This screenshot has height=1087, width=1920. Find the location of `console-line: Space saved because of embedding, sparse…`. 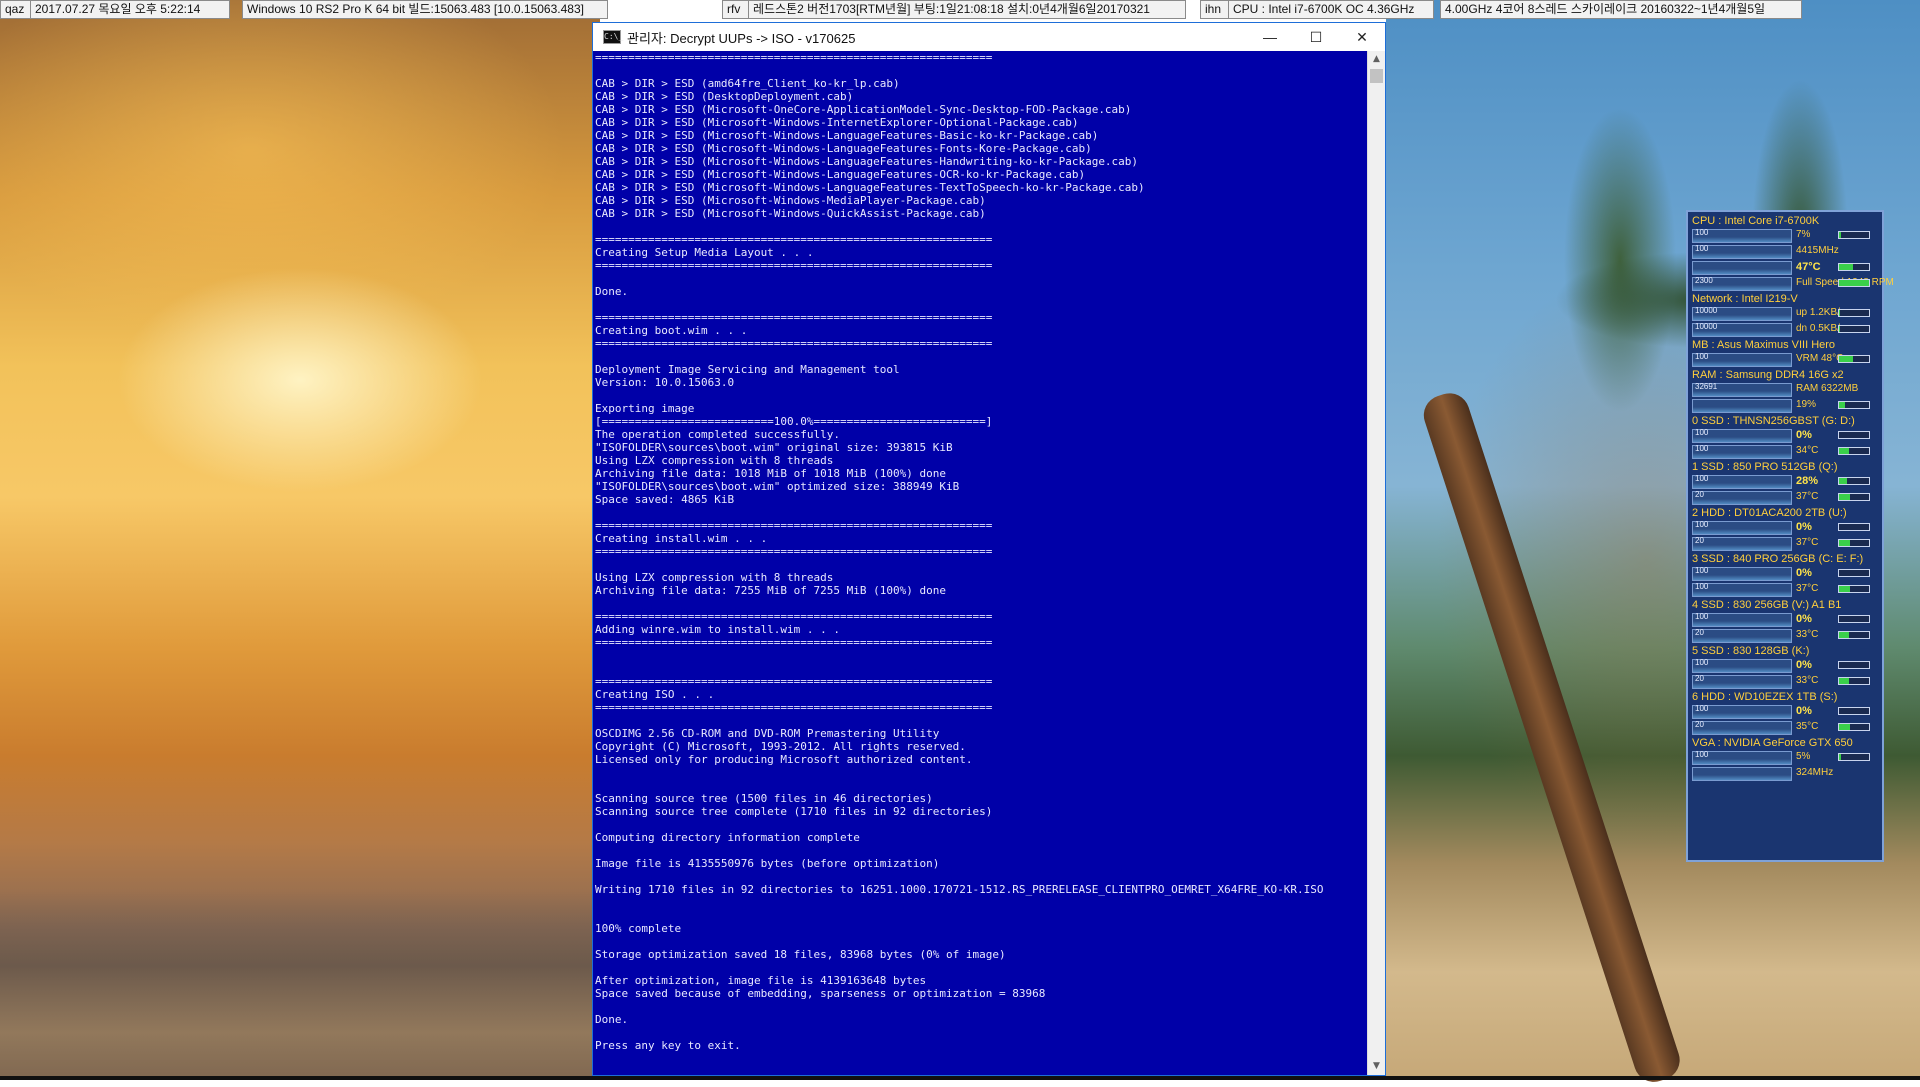

console-line: Space saved because of embedding, sparse… is located at coordinates (982, 993).